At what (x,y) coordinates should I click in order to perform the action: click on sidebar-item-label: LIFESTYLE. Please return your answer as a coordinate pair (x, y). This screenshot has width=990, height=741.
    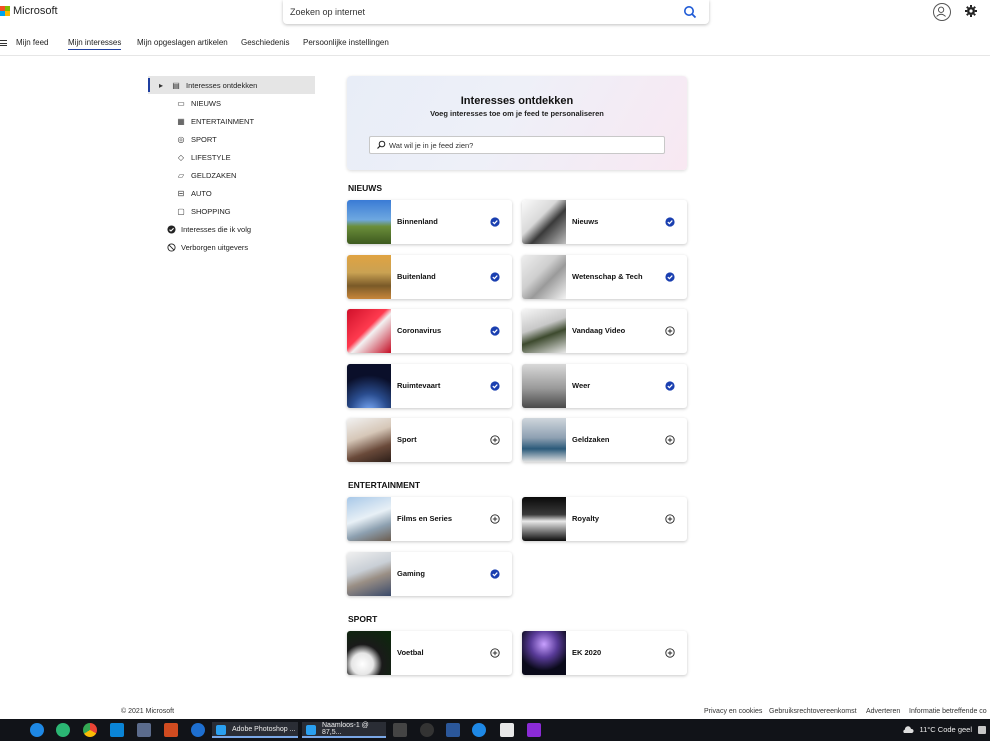
    Looking at the image, I should click on (211, 157).